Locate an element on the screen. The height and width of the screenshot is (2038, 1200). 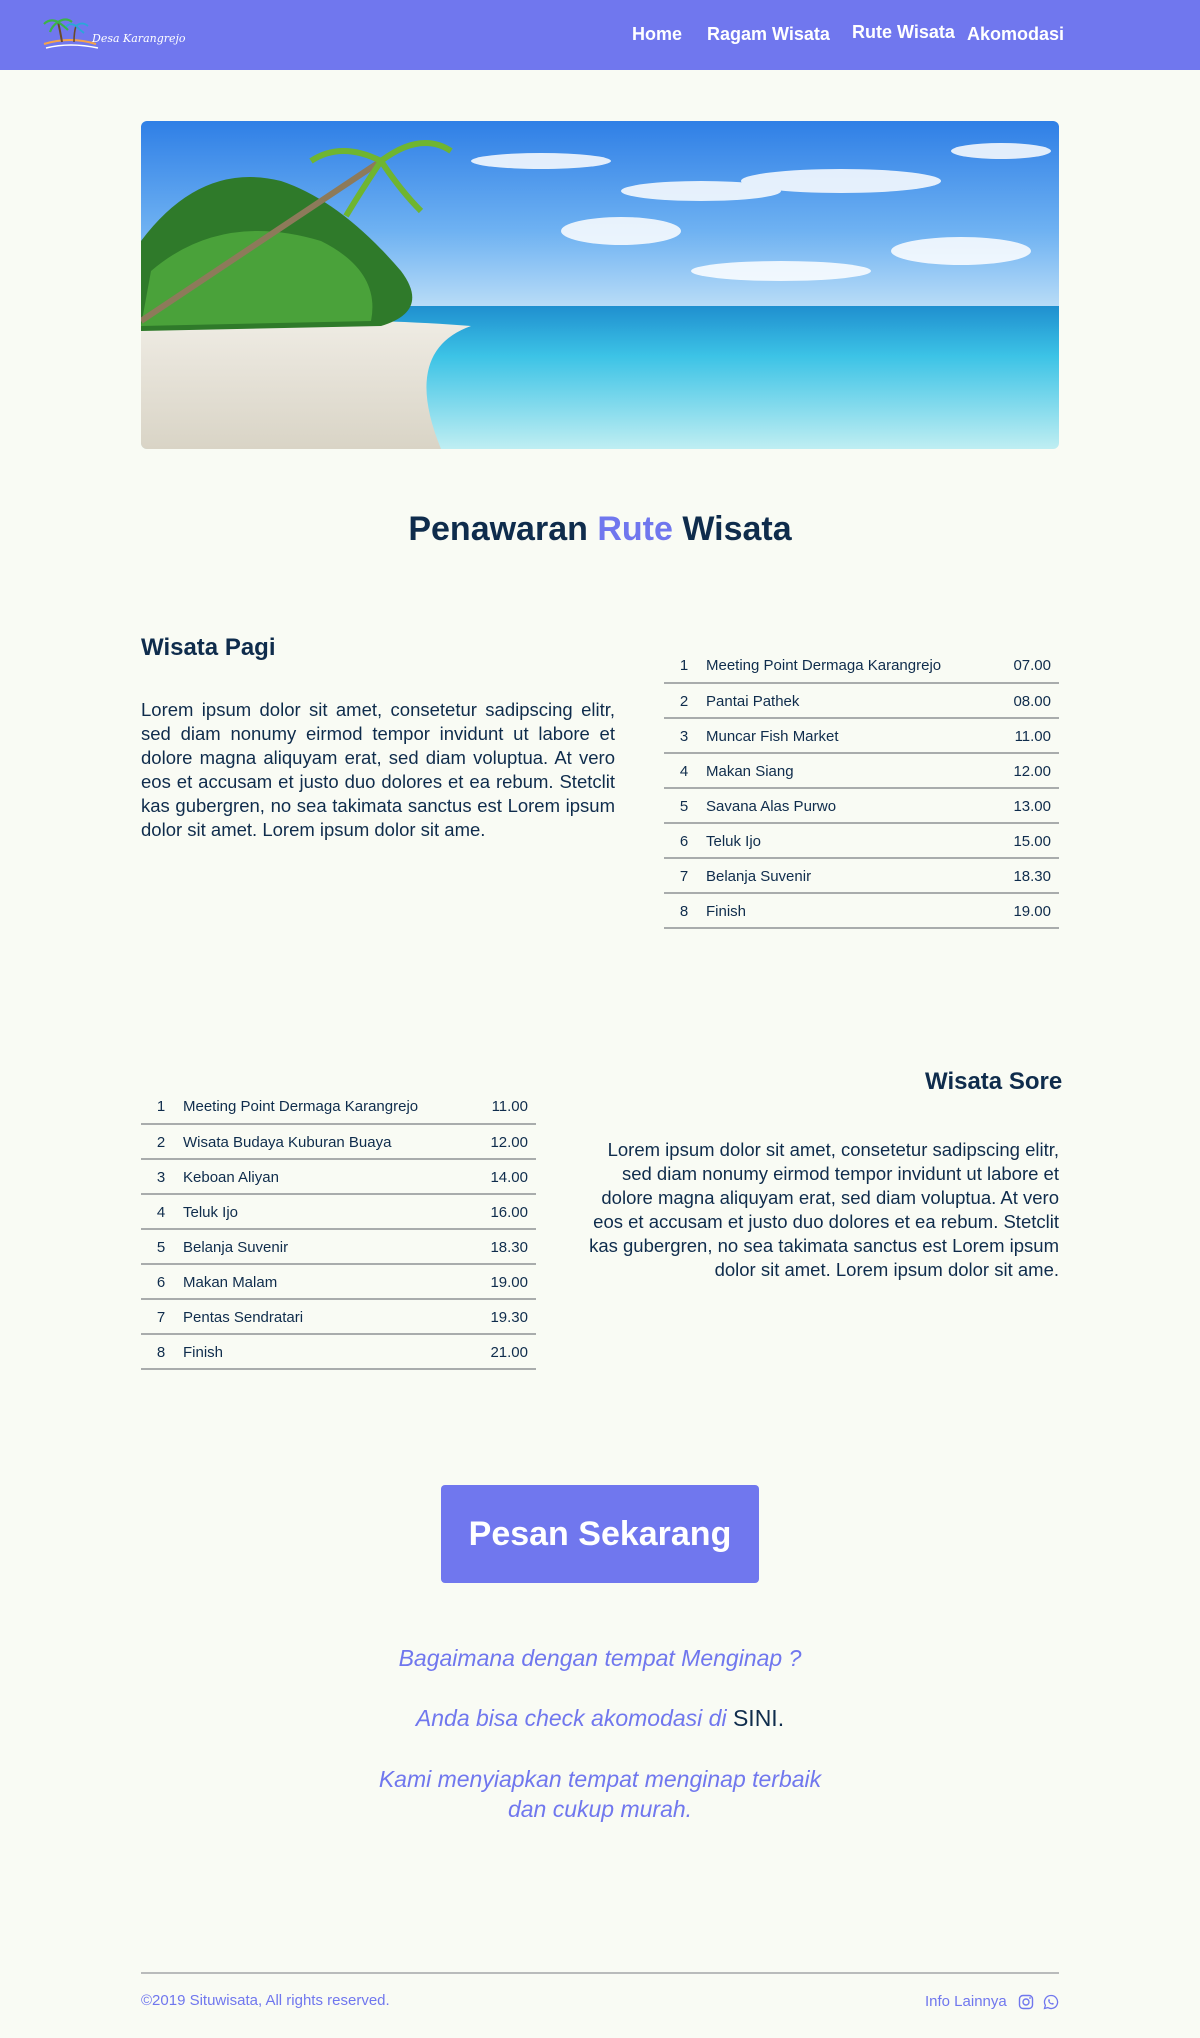
sore-row: 5 Belanja Suvenir 18.30 is located at coordinates (338, 1247).